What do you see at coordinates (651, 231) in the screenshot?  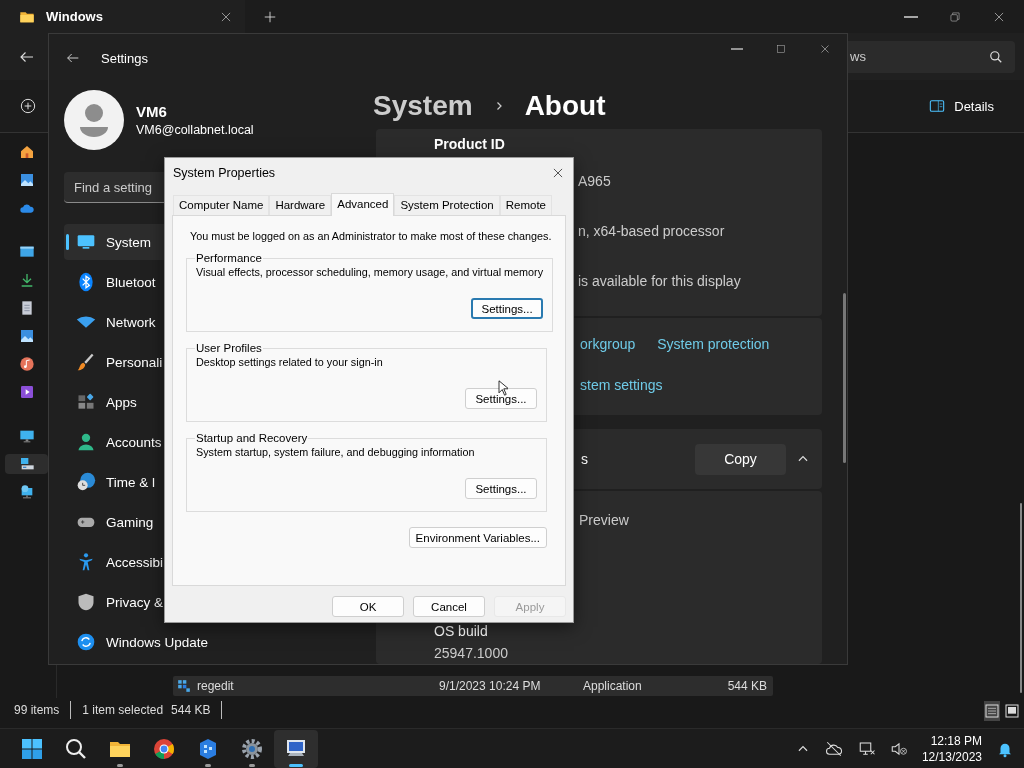 I see `spec-value: n, x64-based processor` at bounding box center [651, 231].